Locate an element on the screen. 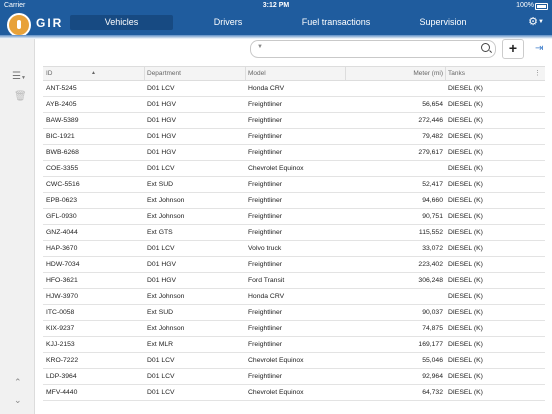 Image resolution: width=552 pixels, height=414 pixels. cell-department: Ext MLR is located at coordinates (160, 344).